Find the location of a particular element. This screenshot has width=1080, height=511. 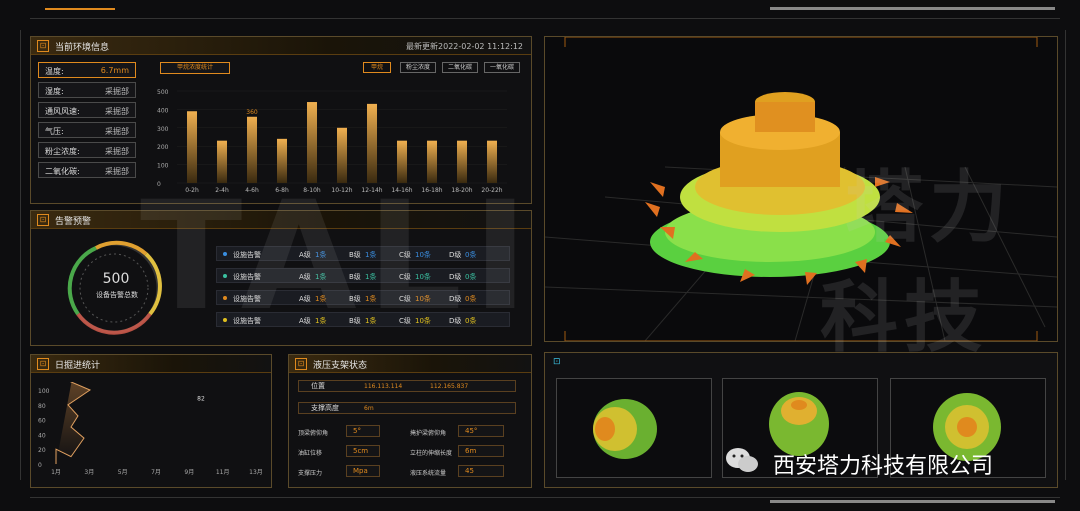

metric-label: 气压: is located at coordinates (54, 131).